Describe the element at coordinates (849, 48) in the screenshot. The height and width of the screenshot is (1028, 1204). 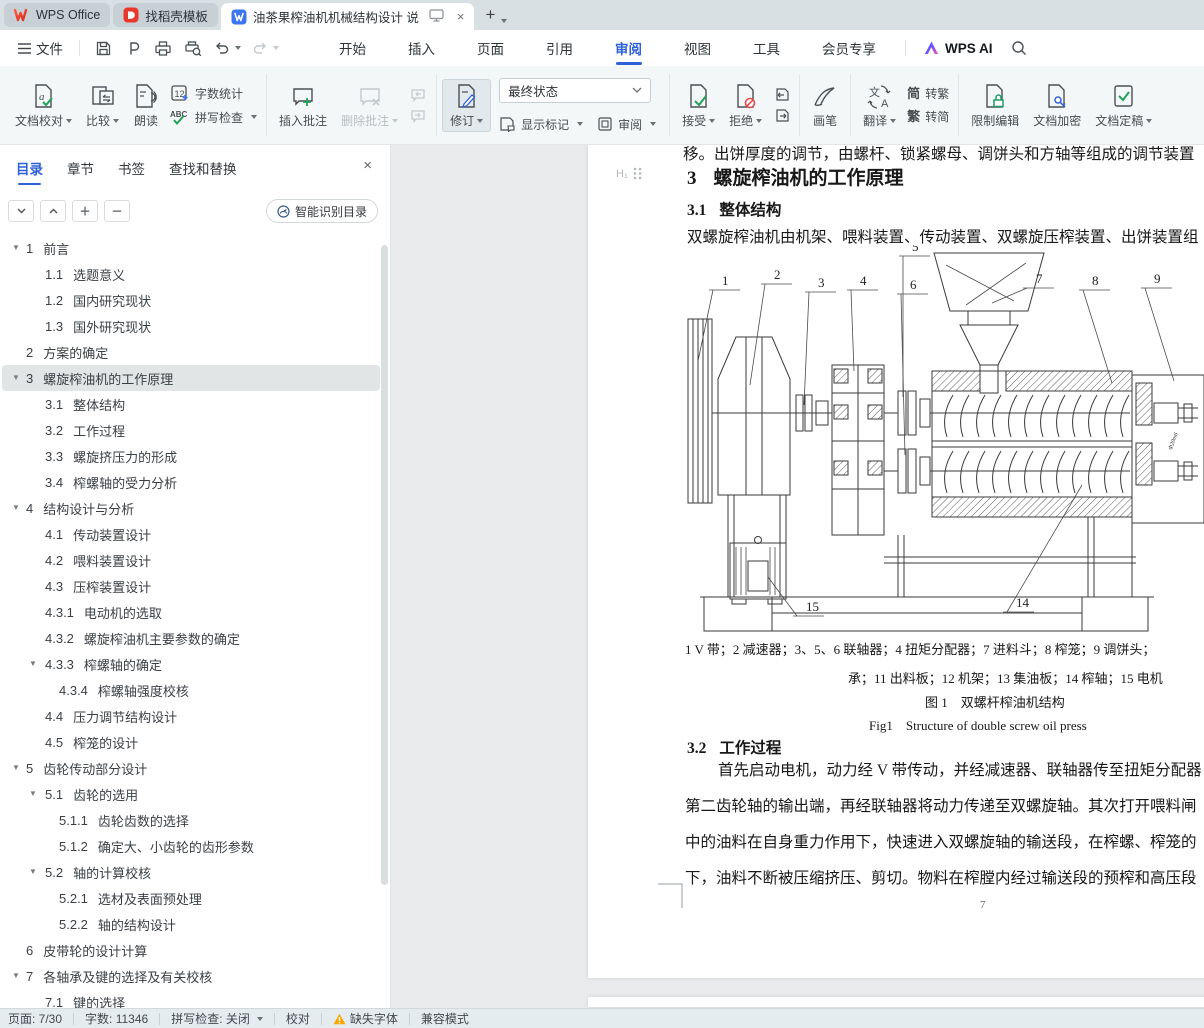
I see `menu-tab-member: 会员专享` at that location.